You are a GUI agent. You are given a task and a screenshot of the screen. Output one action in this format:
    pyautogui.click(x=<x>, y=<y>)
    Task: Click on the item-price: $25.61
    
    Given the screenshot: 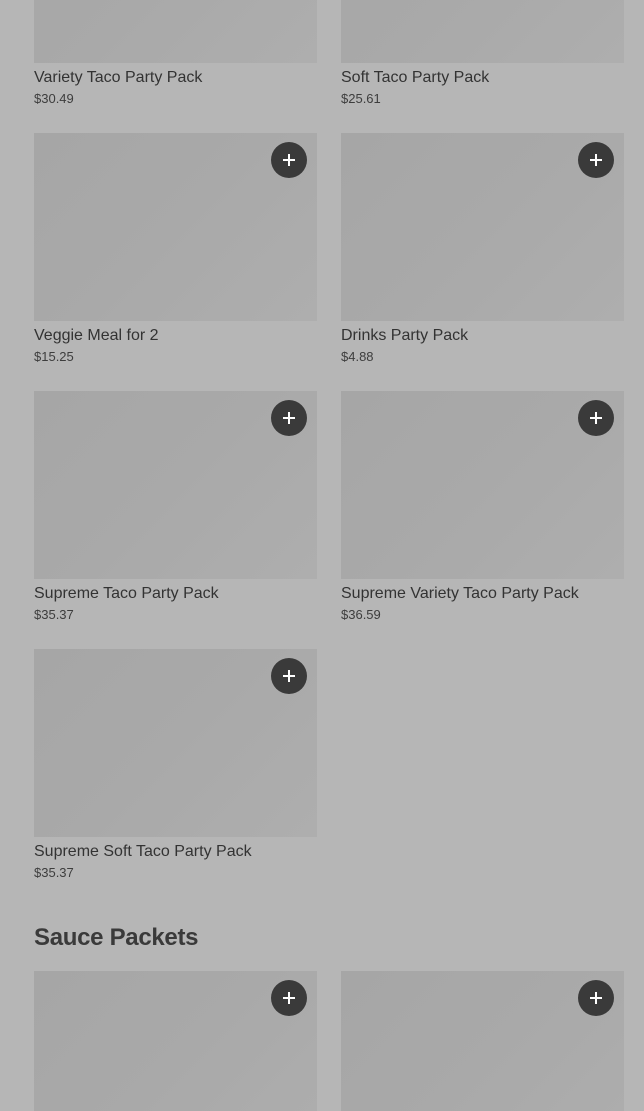 What is the action you would take?
    pyautogui.click(x=361, y=98)
    